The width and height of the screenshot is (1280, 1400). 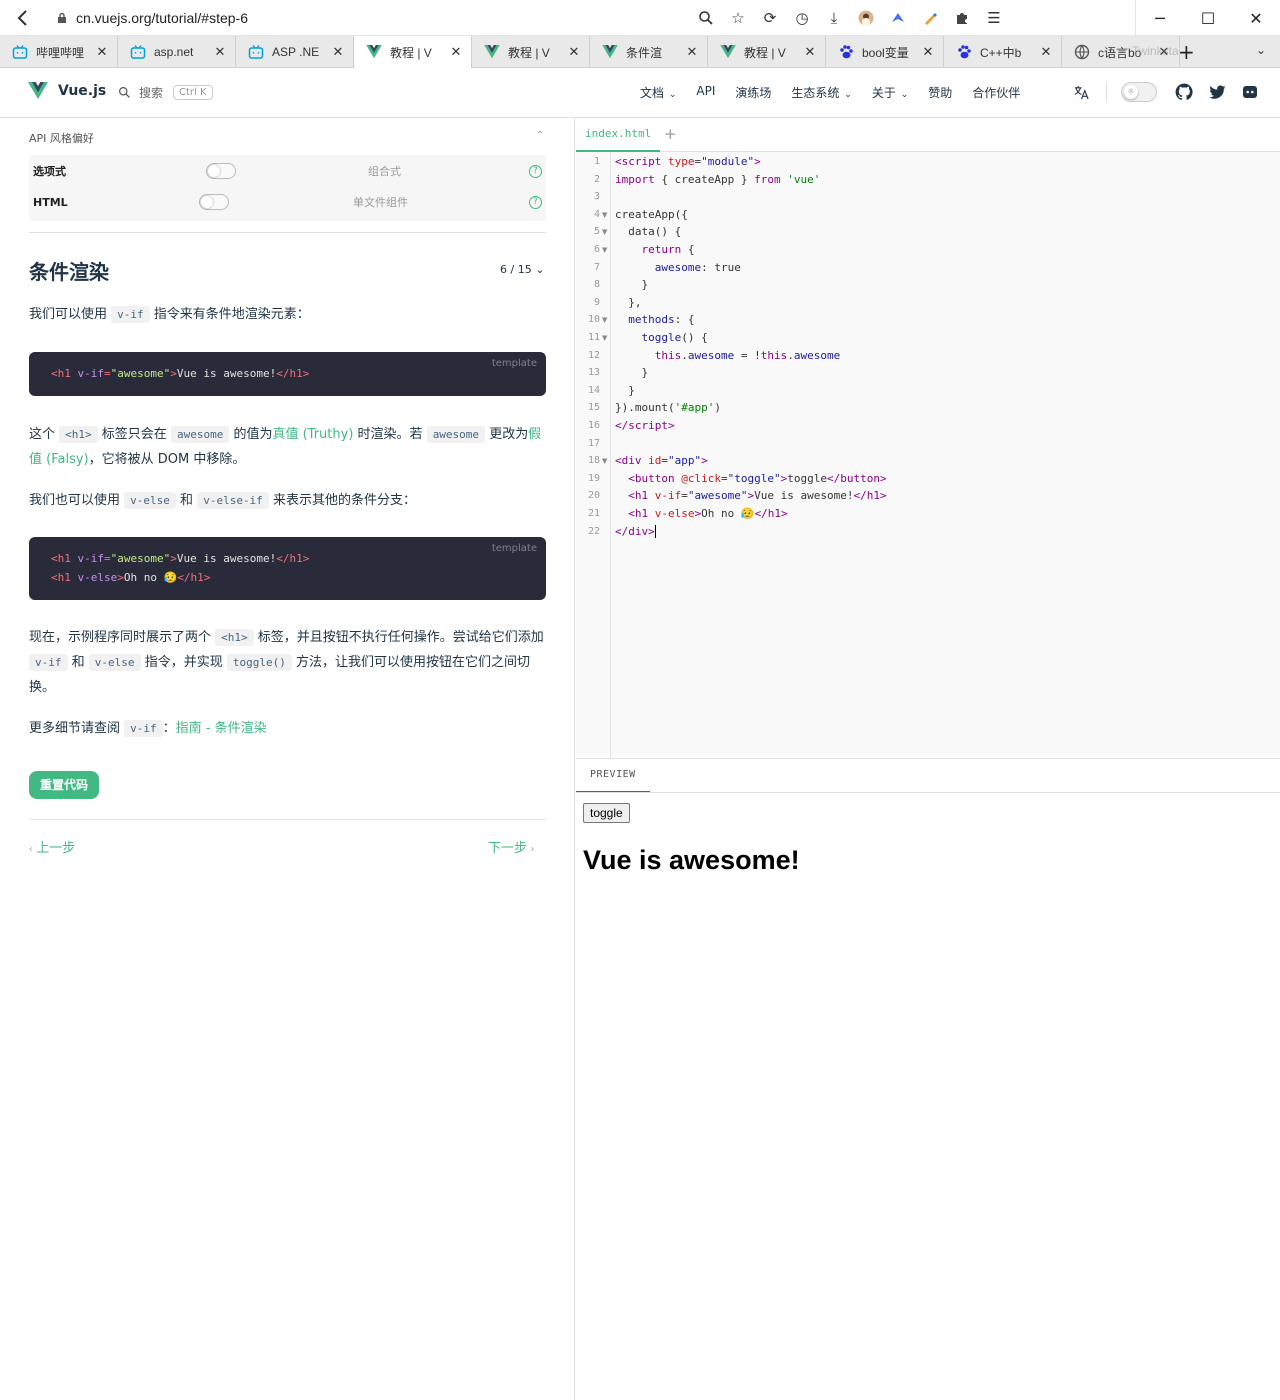 What do you see at coordinates (678, 267) in the screenshot?
I see `code-line: awesome: true` at bounding box center [678, 267].